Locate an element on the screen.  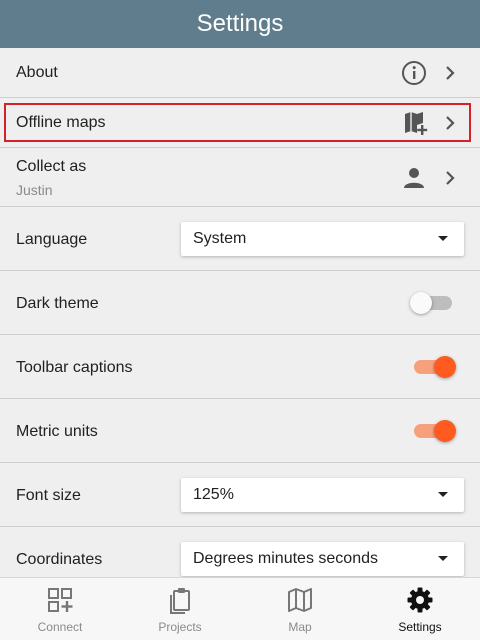
language-label: Language is located at coordinates (52, 239).